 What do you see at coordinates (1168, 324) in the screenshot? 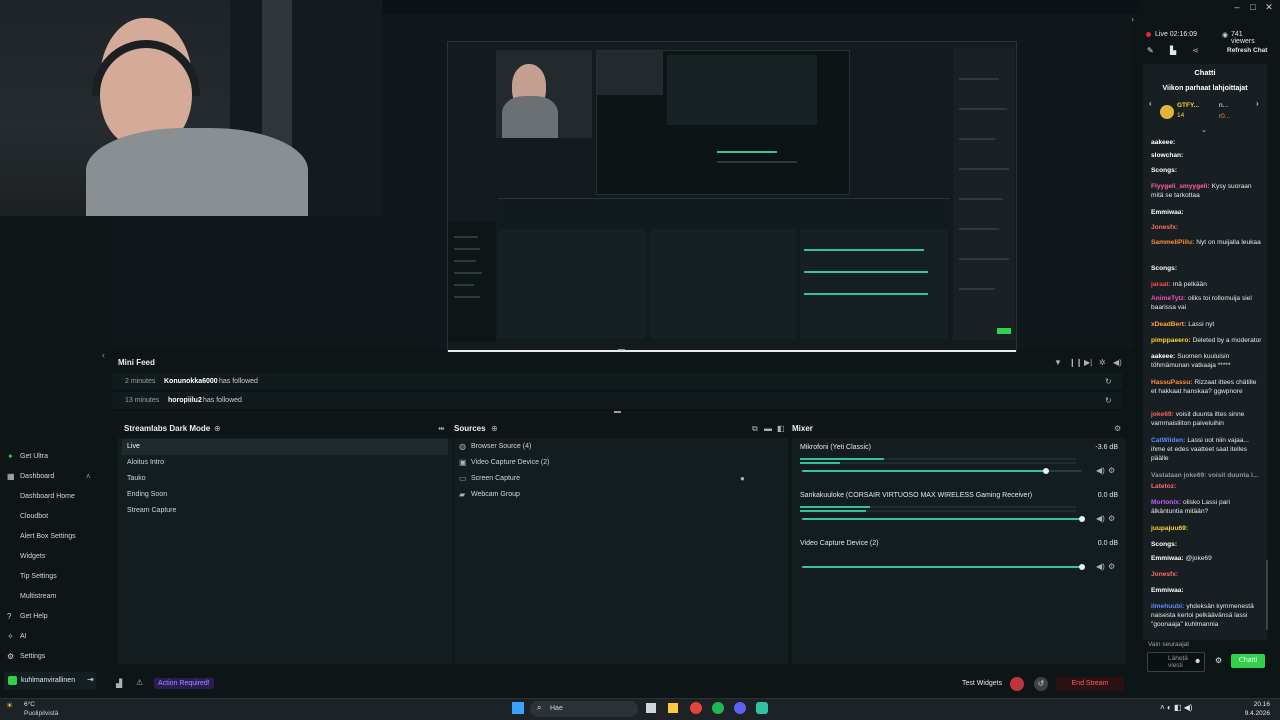
I see `chat-username: xDeadBert:` at bounding box center [1168, 324].